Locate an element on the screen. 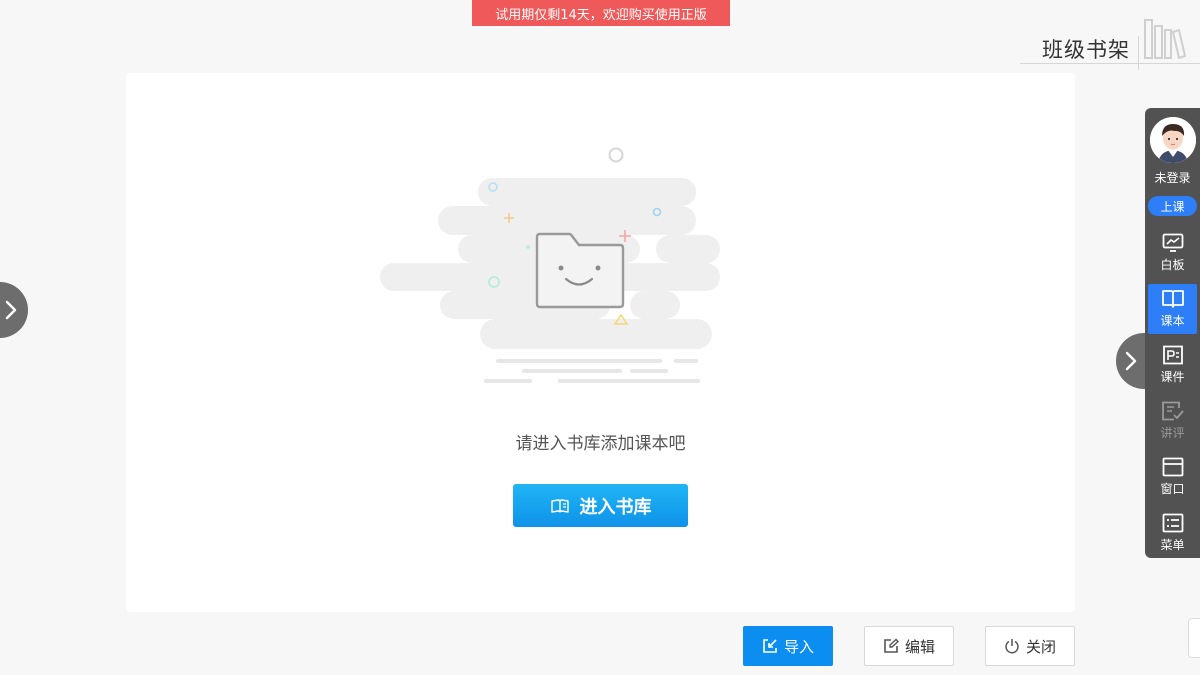 The height and width of the screenshot is (675, 1200). import-label: 导入 is located at coordinates (798, 646).